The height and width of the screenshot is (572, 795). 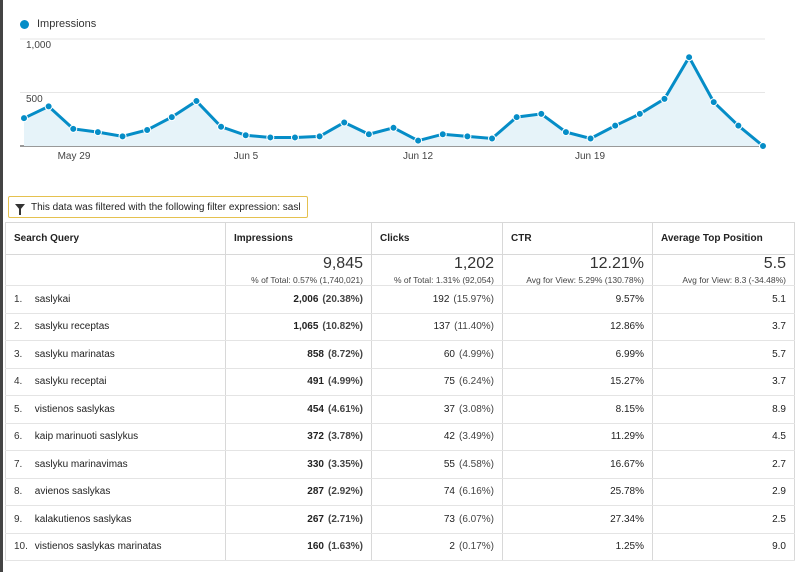 I want to click on row-index: 9., so click(x=18, y=519).